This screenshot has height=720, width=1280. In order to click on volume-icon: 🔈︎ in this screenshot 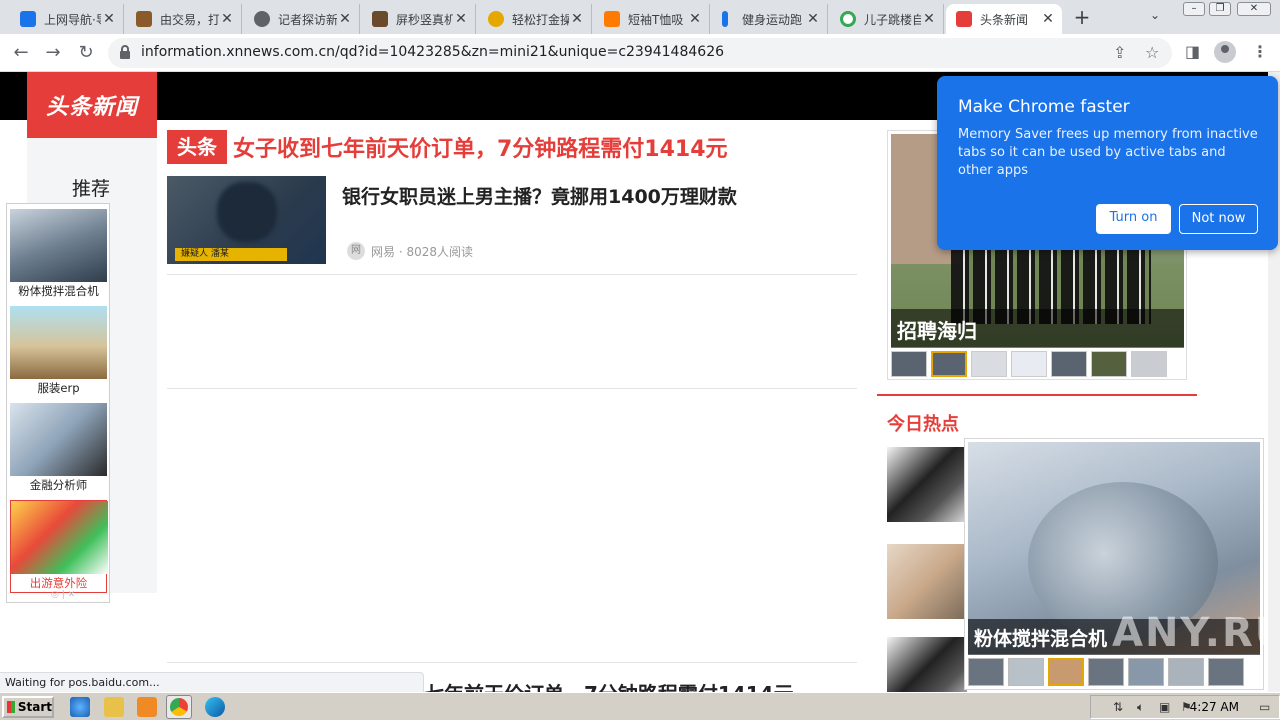, I will do `click(1144, 707)`.